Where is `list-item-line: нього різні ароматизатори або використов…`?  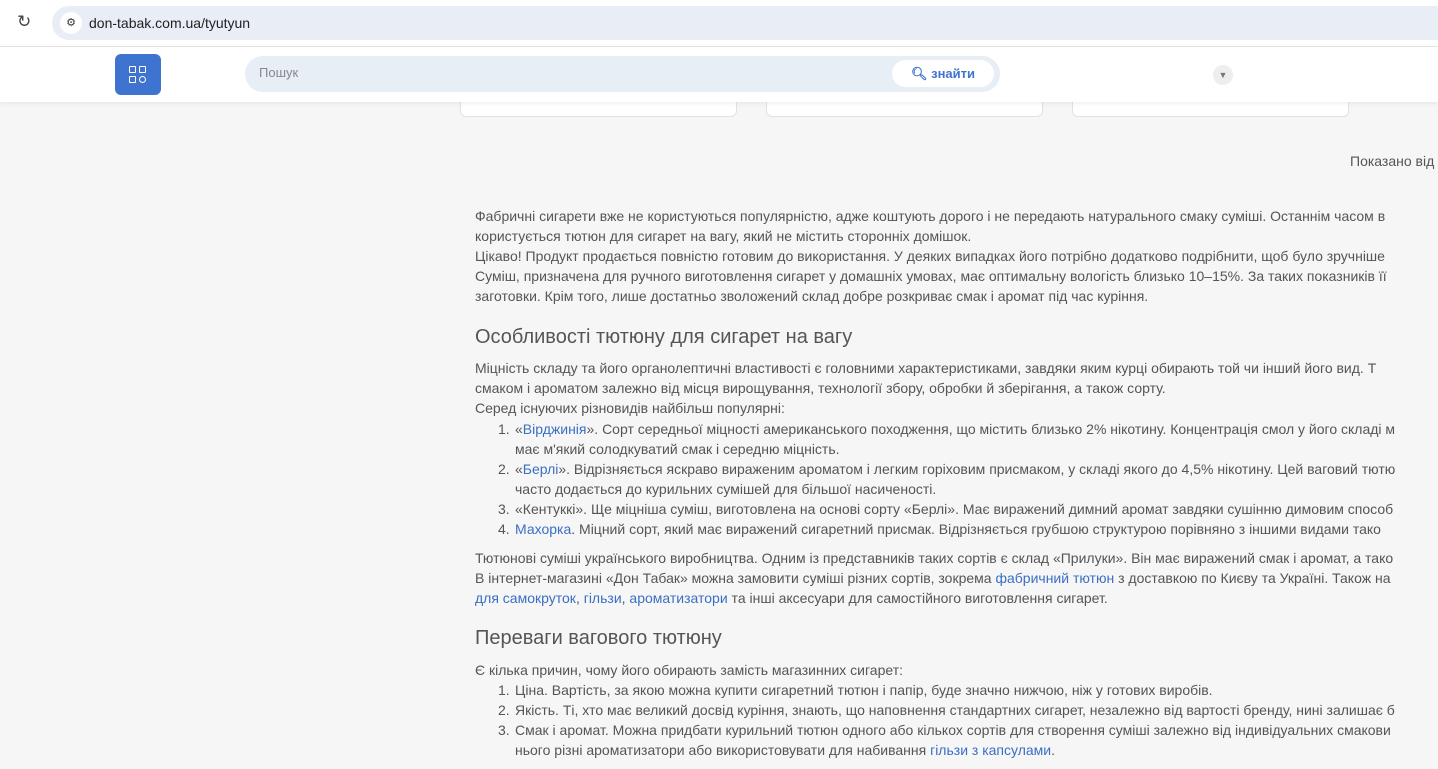 list-item-line: нього різні ароматизатори або використов… is located at coordinates (785, 750).